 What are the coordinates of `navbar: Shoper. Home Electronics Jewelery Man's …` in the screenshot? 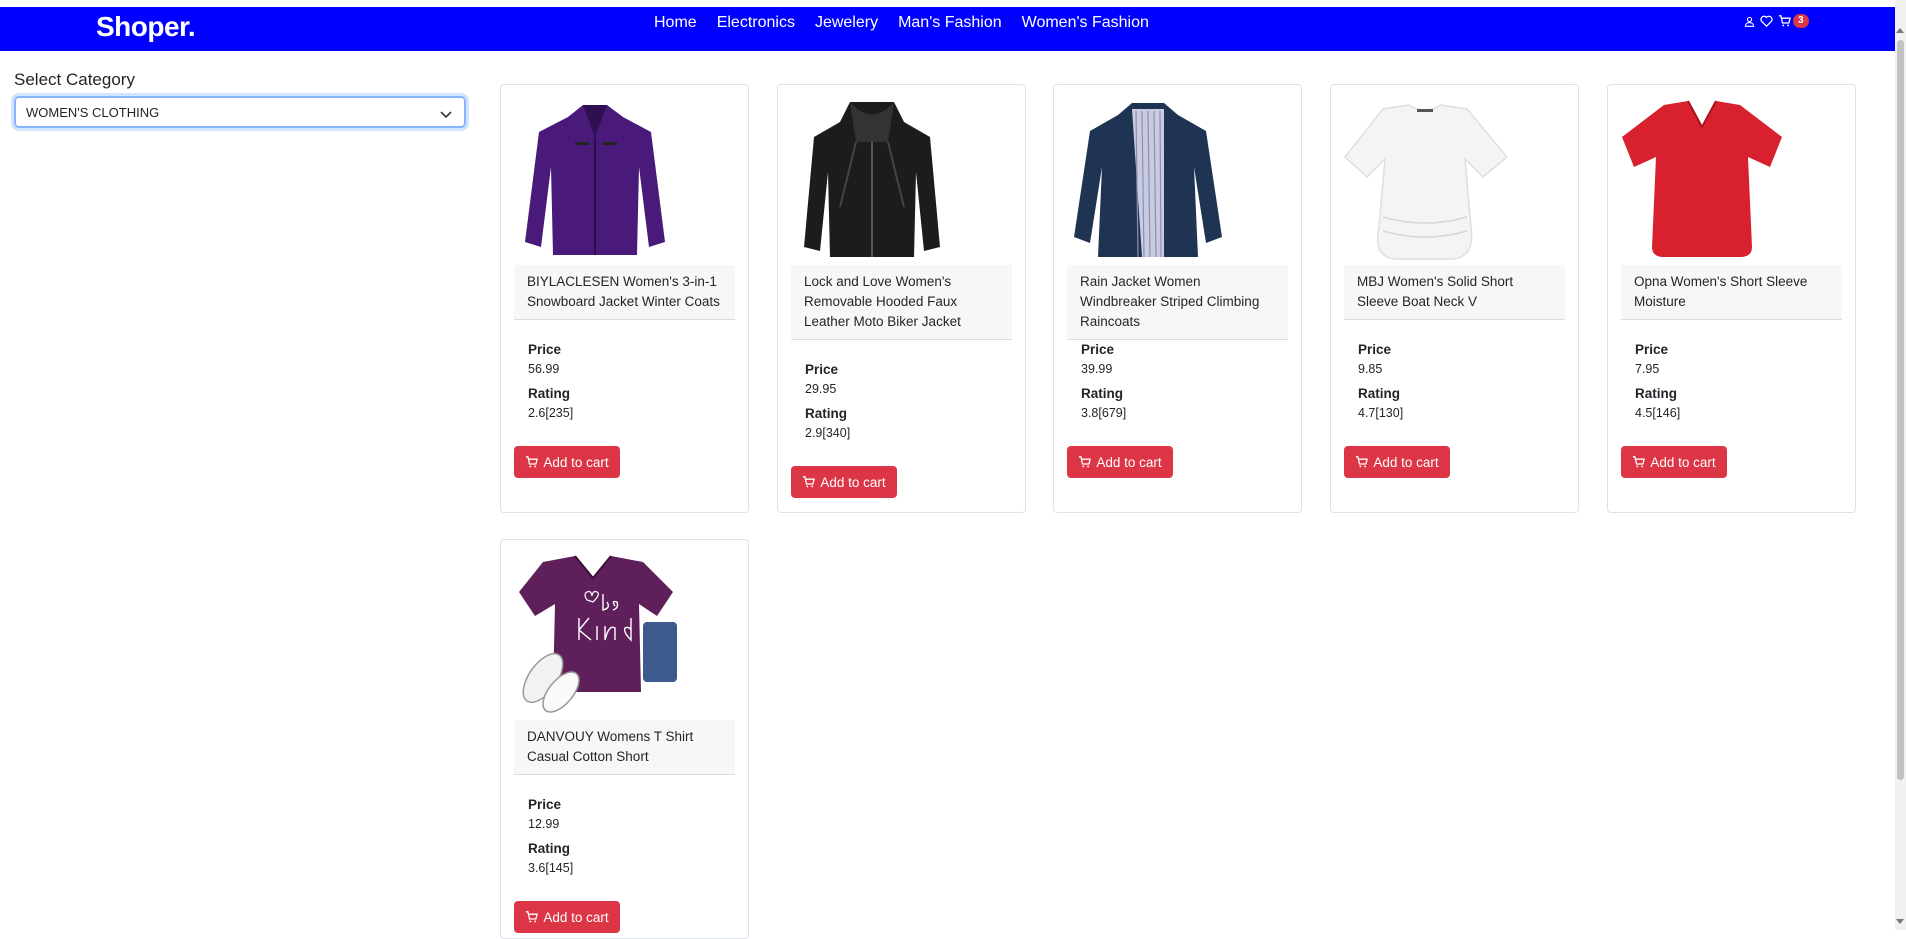 It's located at (947, 29).